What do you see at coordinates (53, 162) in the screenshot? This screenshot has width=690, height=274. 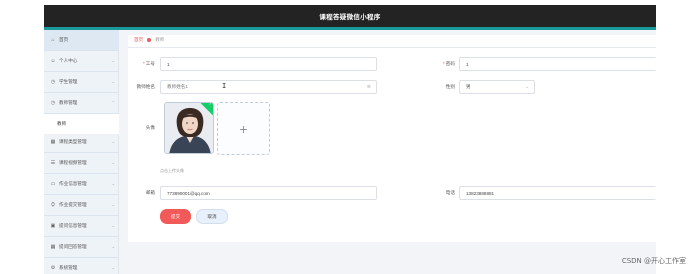 I see `list-icon: ☰` at bounding box center [53, 162].